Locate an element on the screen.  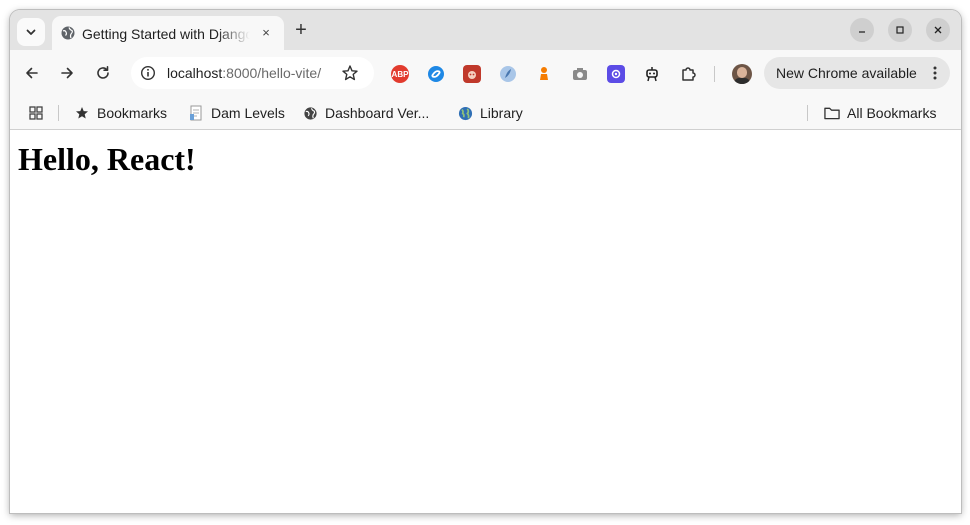
forward-button is located at coordinates (67, 73).